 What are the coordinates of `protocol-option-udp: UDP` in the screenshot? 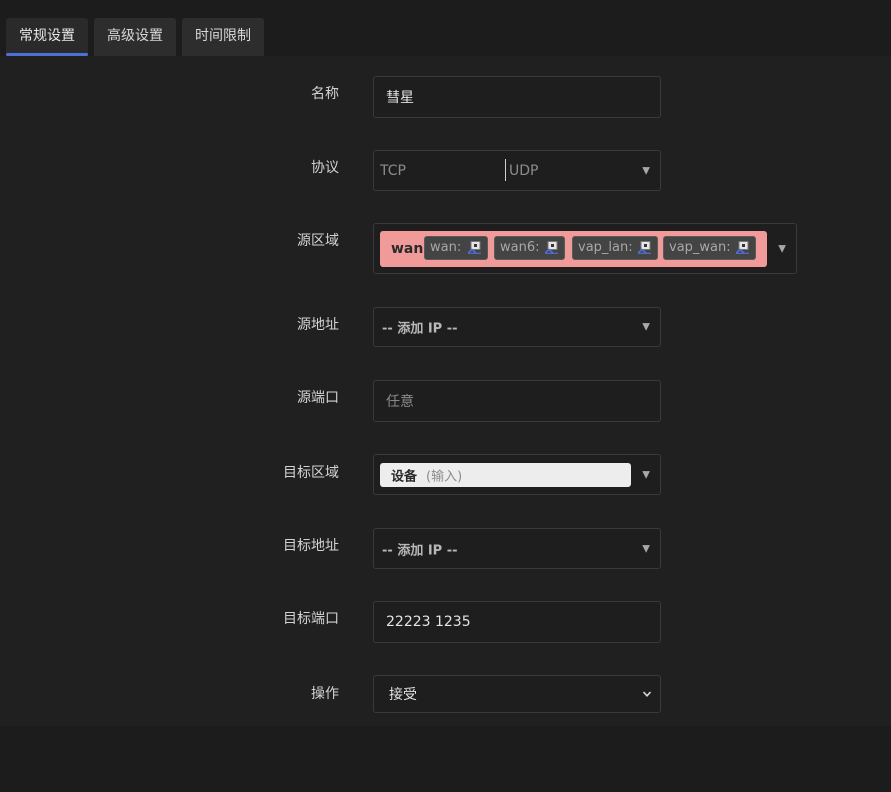 It's located at (524, 170).